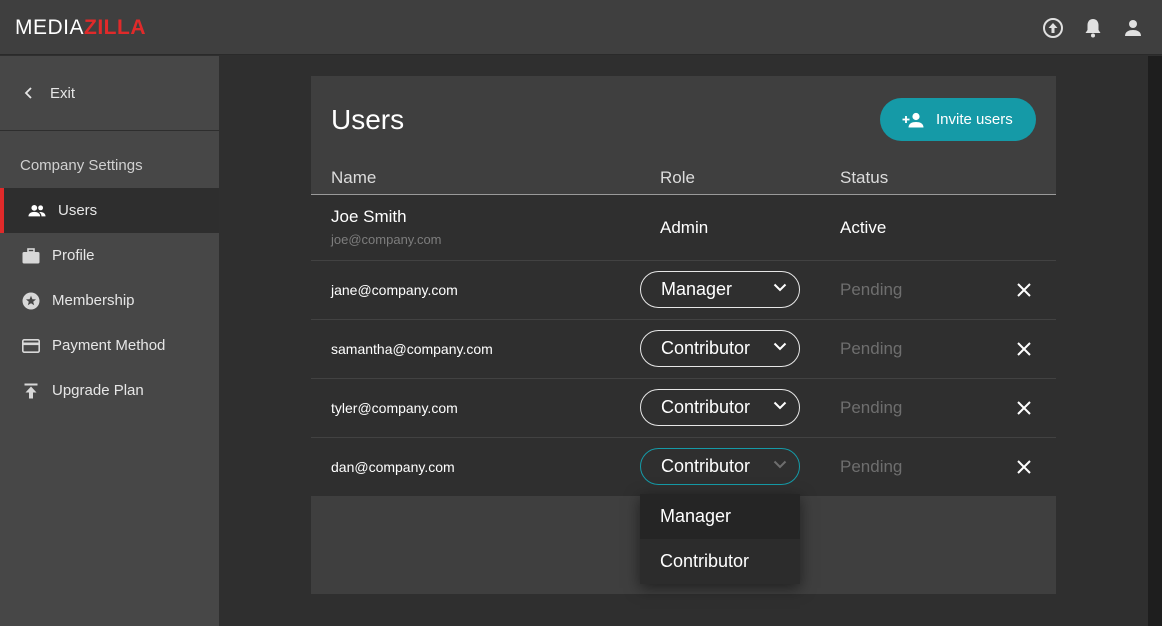 The width and height of the screenshot is (1162, 626). I want to click on page-scrollbar, so click(1155, 341).